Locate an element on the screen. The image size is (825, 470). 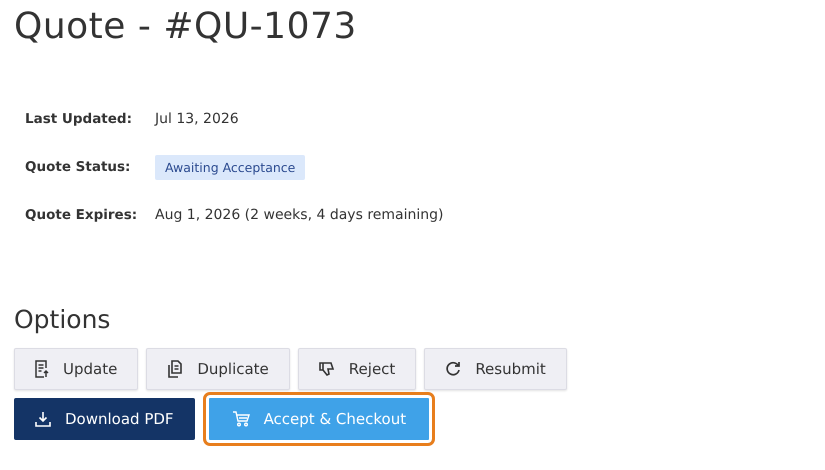
document-icon is located at coordinates (42, 369).